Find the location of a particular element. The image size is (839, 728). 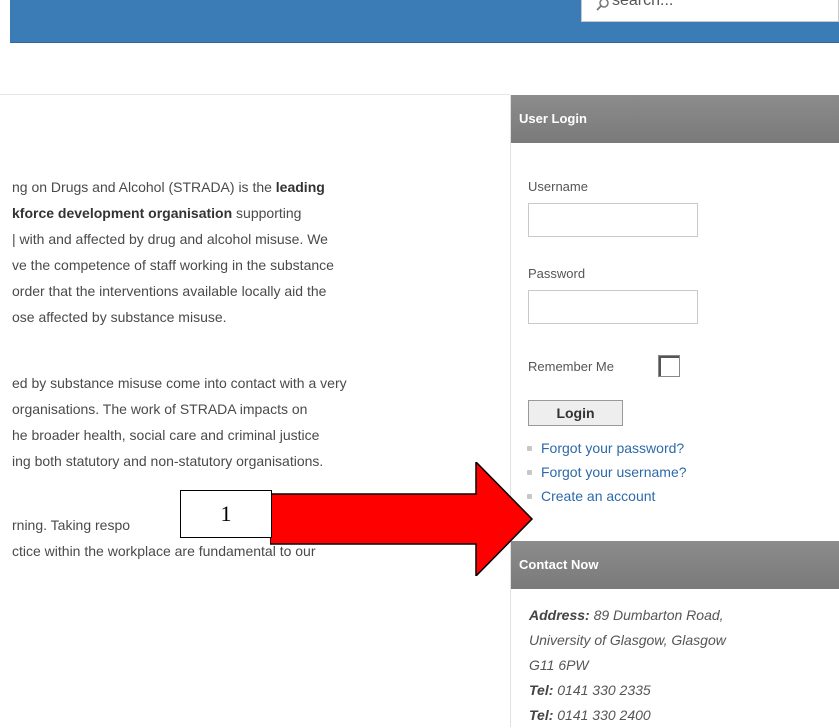

address-value: 89 Dumbarton Road, is located at coordinates (656, 615).